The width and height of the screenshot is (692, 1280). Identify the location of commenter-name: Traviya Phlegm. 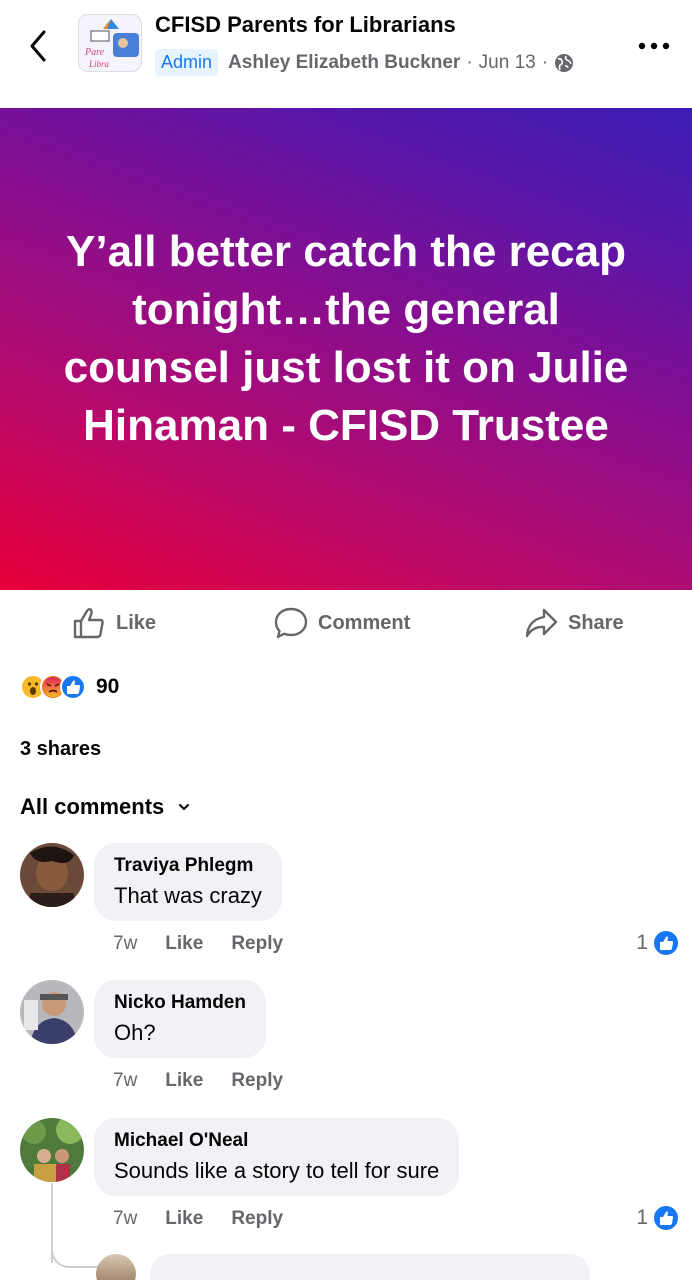
(188, 866).